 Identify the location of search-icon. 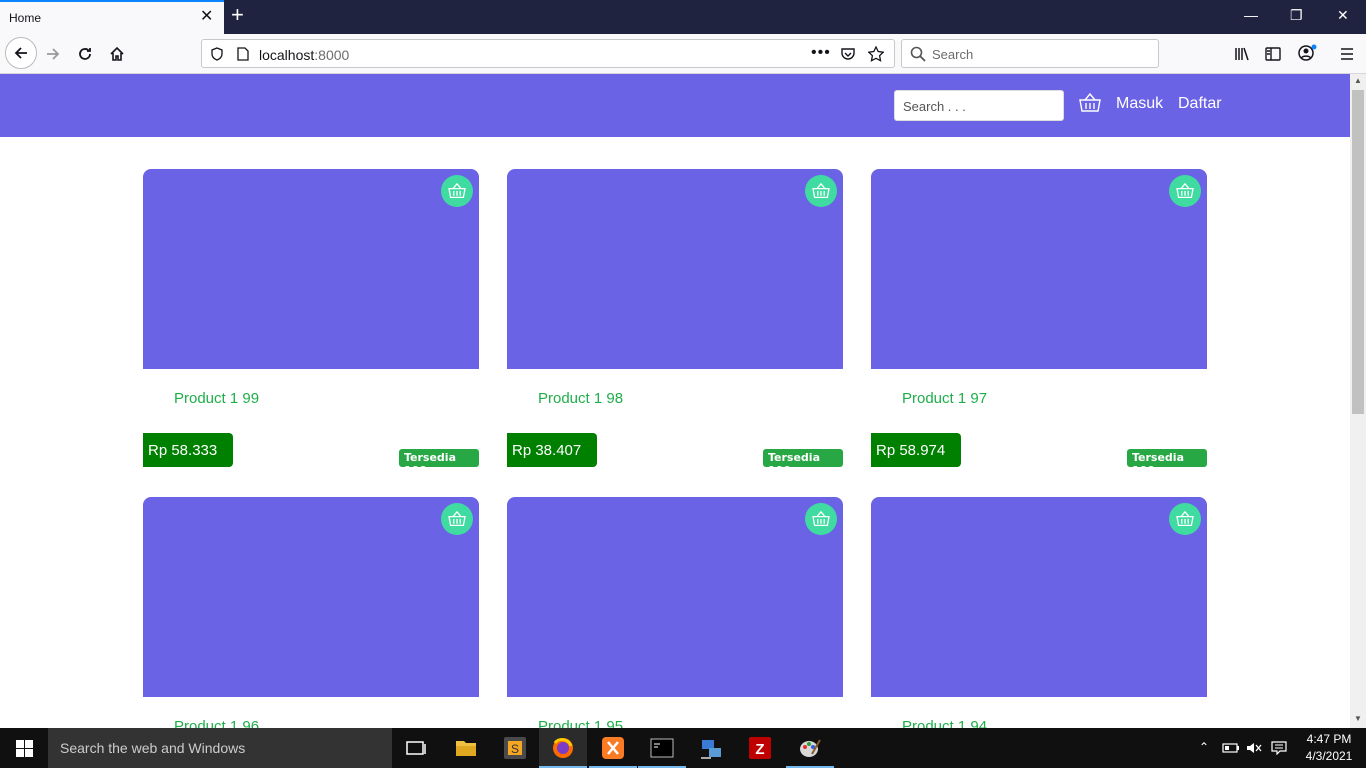
(918, 54).